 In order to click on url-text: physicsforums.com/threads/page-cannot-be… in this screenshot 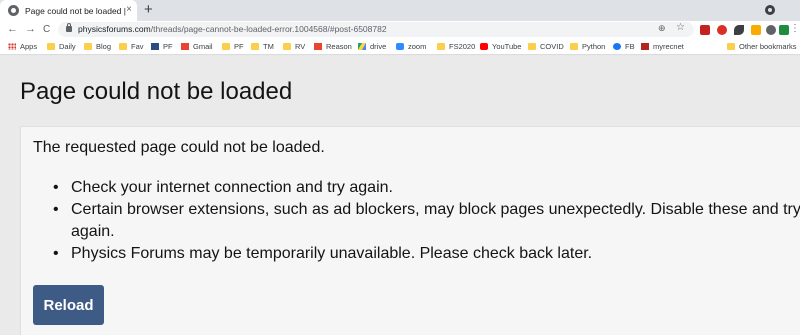, I will do `click(232, 29)`.